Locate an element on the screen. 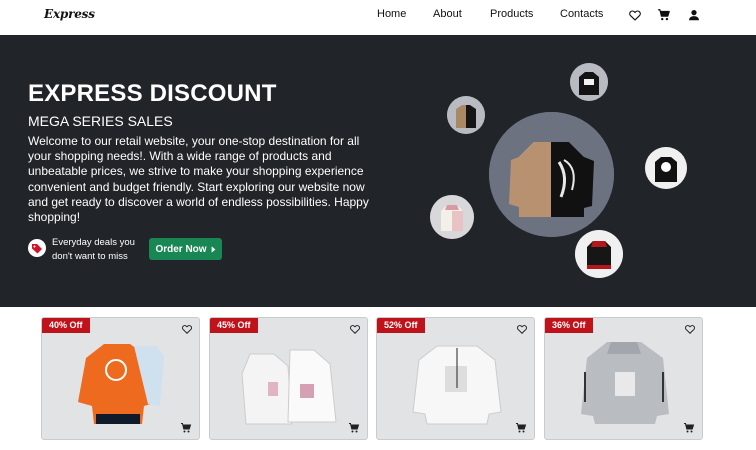 Image resolution: width=756 pixels, height=450 pixels. black-hoodie-thumbnail is located at coordinates (589, 82).